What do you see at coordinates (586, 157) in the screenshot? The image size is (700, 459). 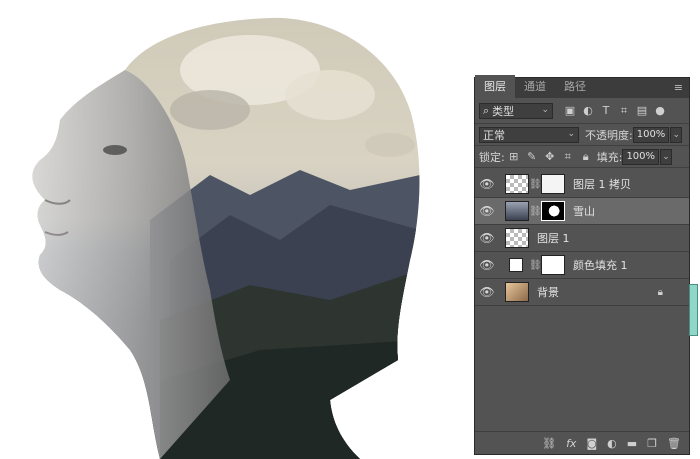 I see `lock-all-icon: 🔒︎` at bounding box center [586, 157].